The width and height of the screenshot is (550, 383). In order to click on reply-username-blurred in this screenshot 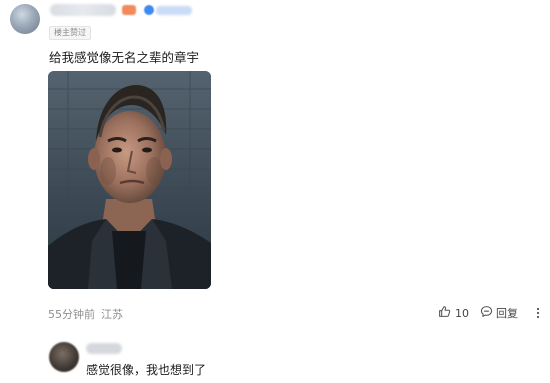, I will do `click(104, 348)`.